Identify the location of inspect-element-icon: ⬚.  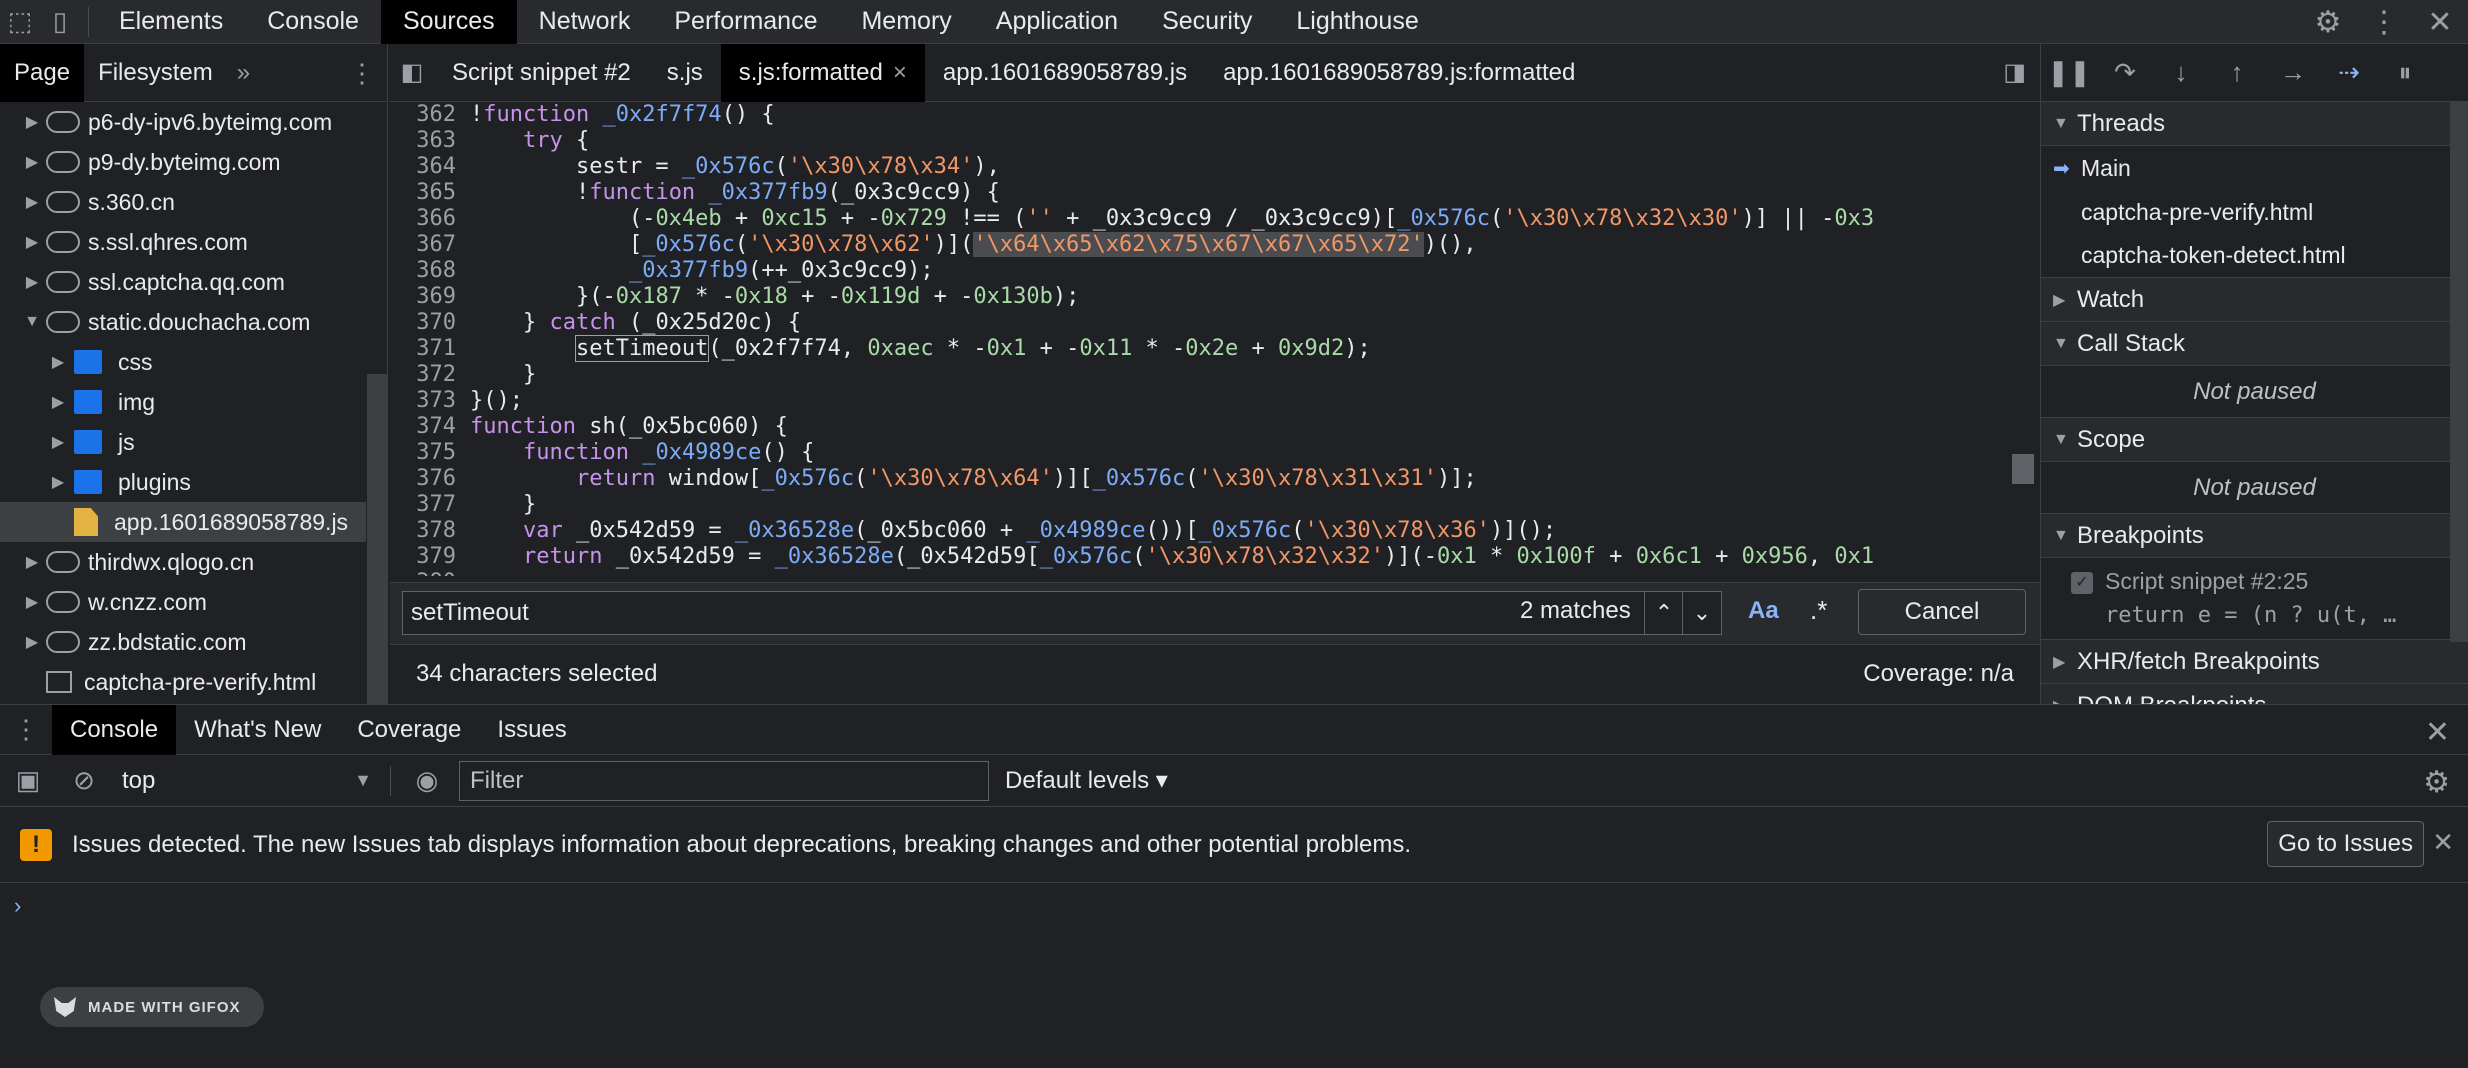
(20, 22).